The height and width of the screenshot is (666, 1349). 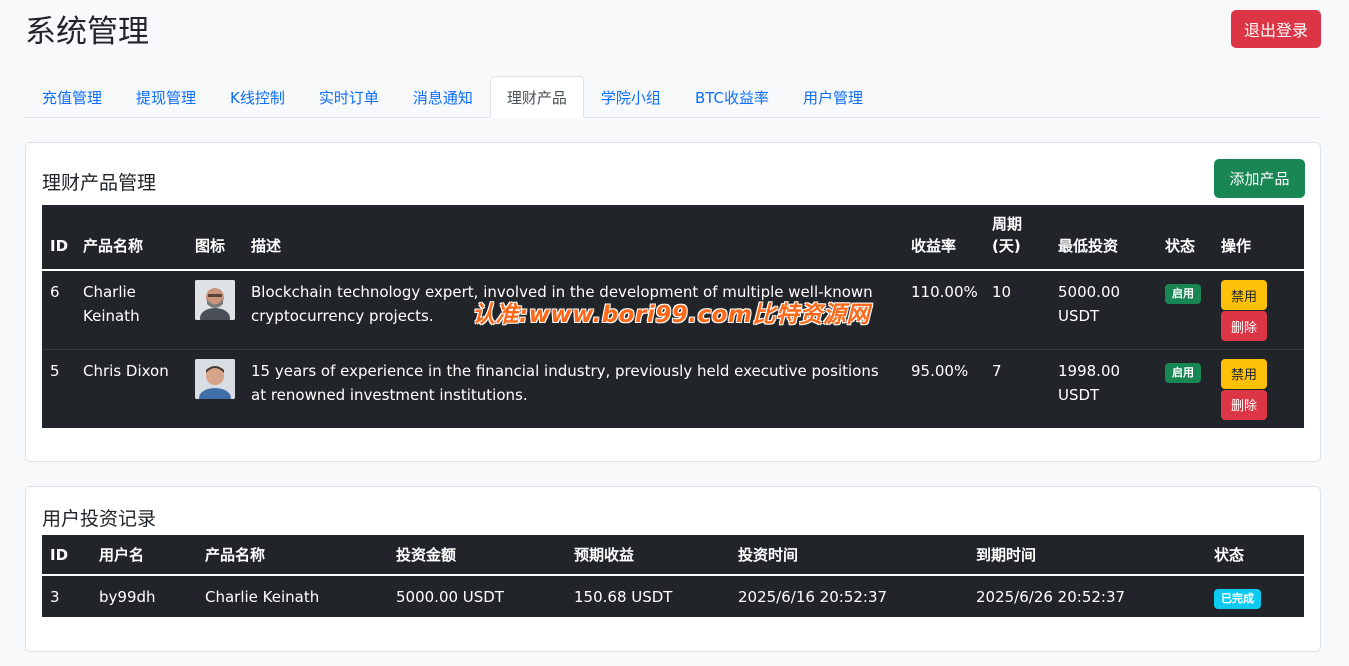 What do you see at coordinates (671, 315) in the screenshot?
I see `watermark: 认准:www.bori99.com比特资源网` at bounding box center [671, 315].